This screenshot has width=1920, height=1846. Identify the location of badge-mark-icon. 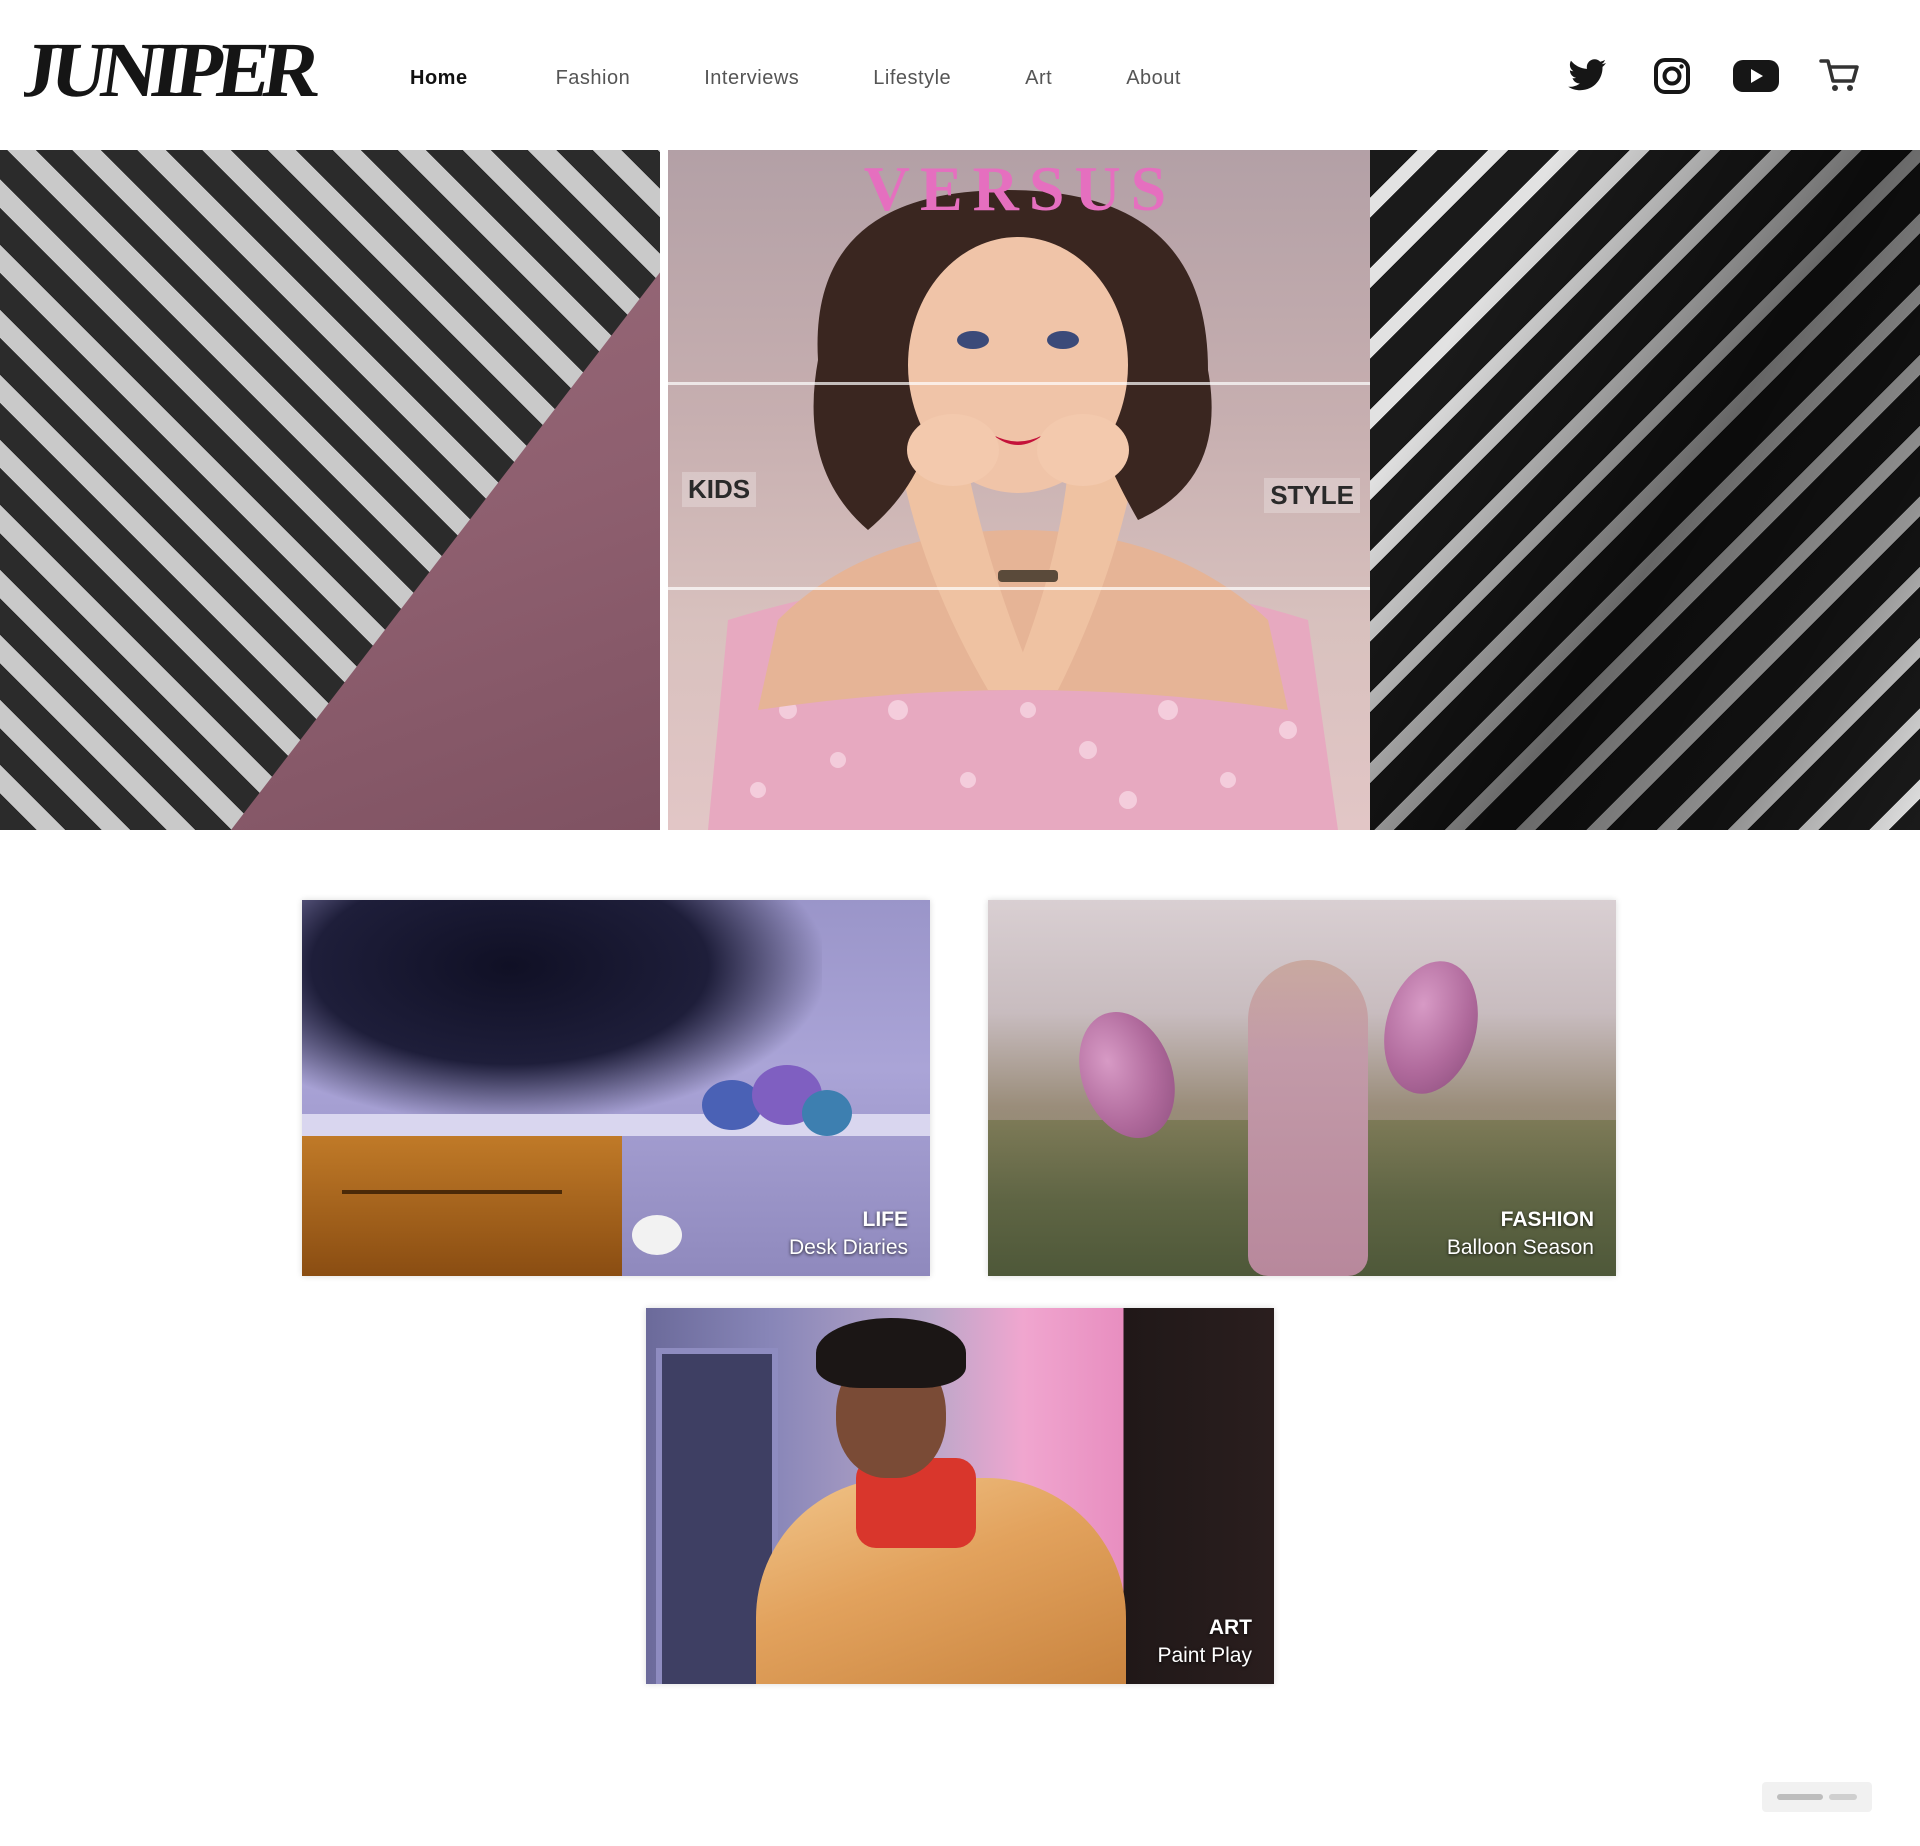
(1817, 1797).